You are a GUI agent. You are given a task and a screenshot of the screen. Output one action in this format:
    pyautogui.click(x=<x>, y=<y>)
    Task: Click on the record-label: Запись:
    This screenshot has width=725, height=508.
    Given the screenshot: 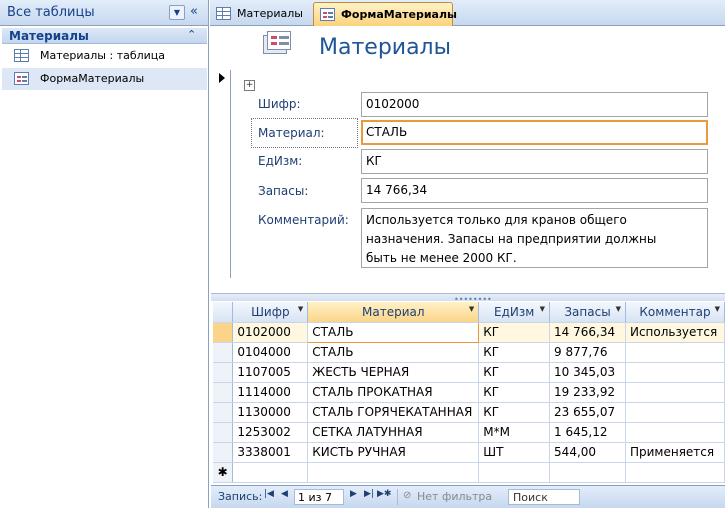 What is the action you would take?
    pyautogui.click(x=240, y=496)
    